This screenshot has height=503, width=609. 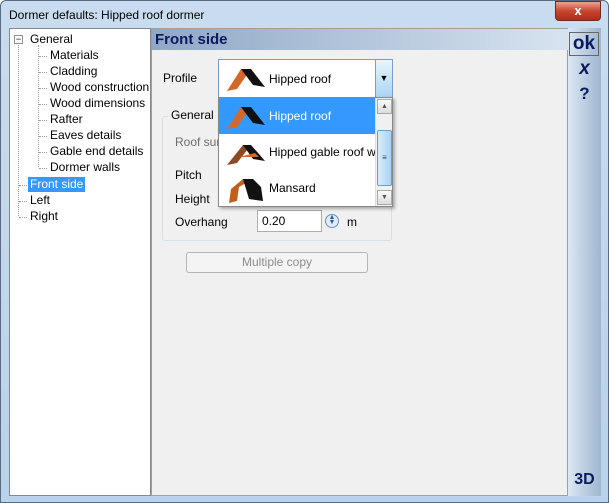 I want to click on roof-surface-label: Roof sur, so click(x=198, y=142).